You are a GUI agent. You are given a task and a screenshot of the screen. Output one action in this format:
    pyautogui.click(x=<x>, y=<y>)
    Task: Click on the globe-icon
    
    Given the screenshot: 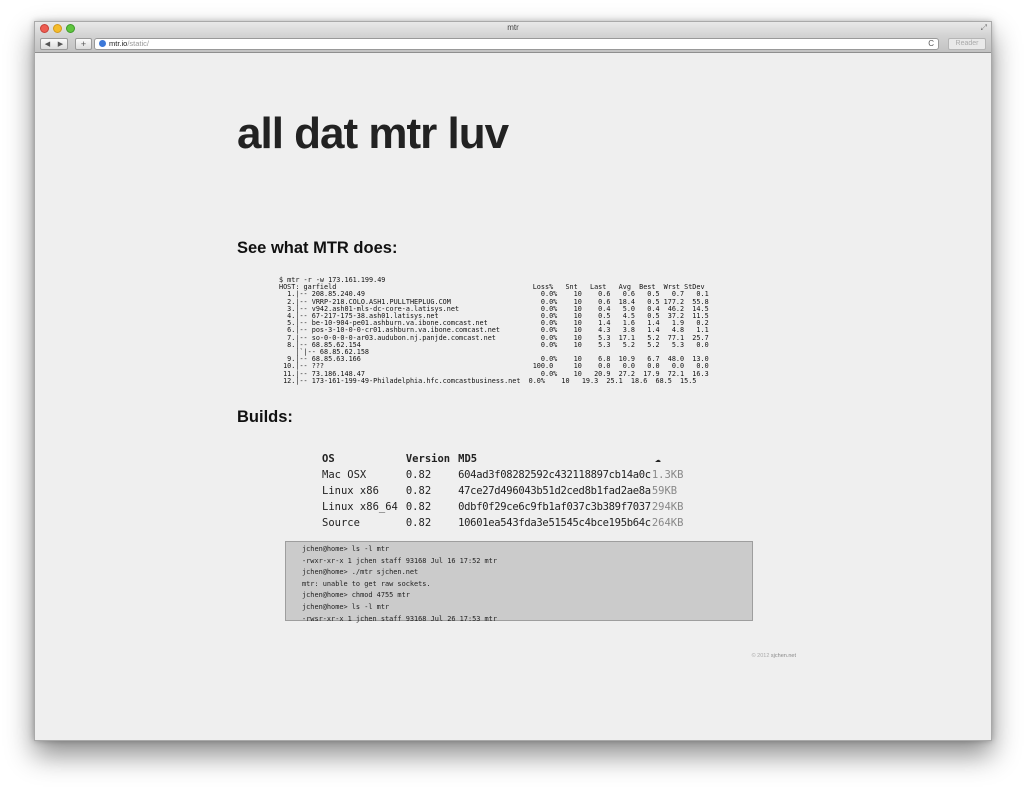 What is the action you would take?
    pyautogui.click(x=102, y=43)
    